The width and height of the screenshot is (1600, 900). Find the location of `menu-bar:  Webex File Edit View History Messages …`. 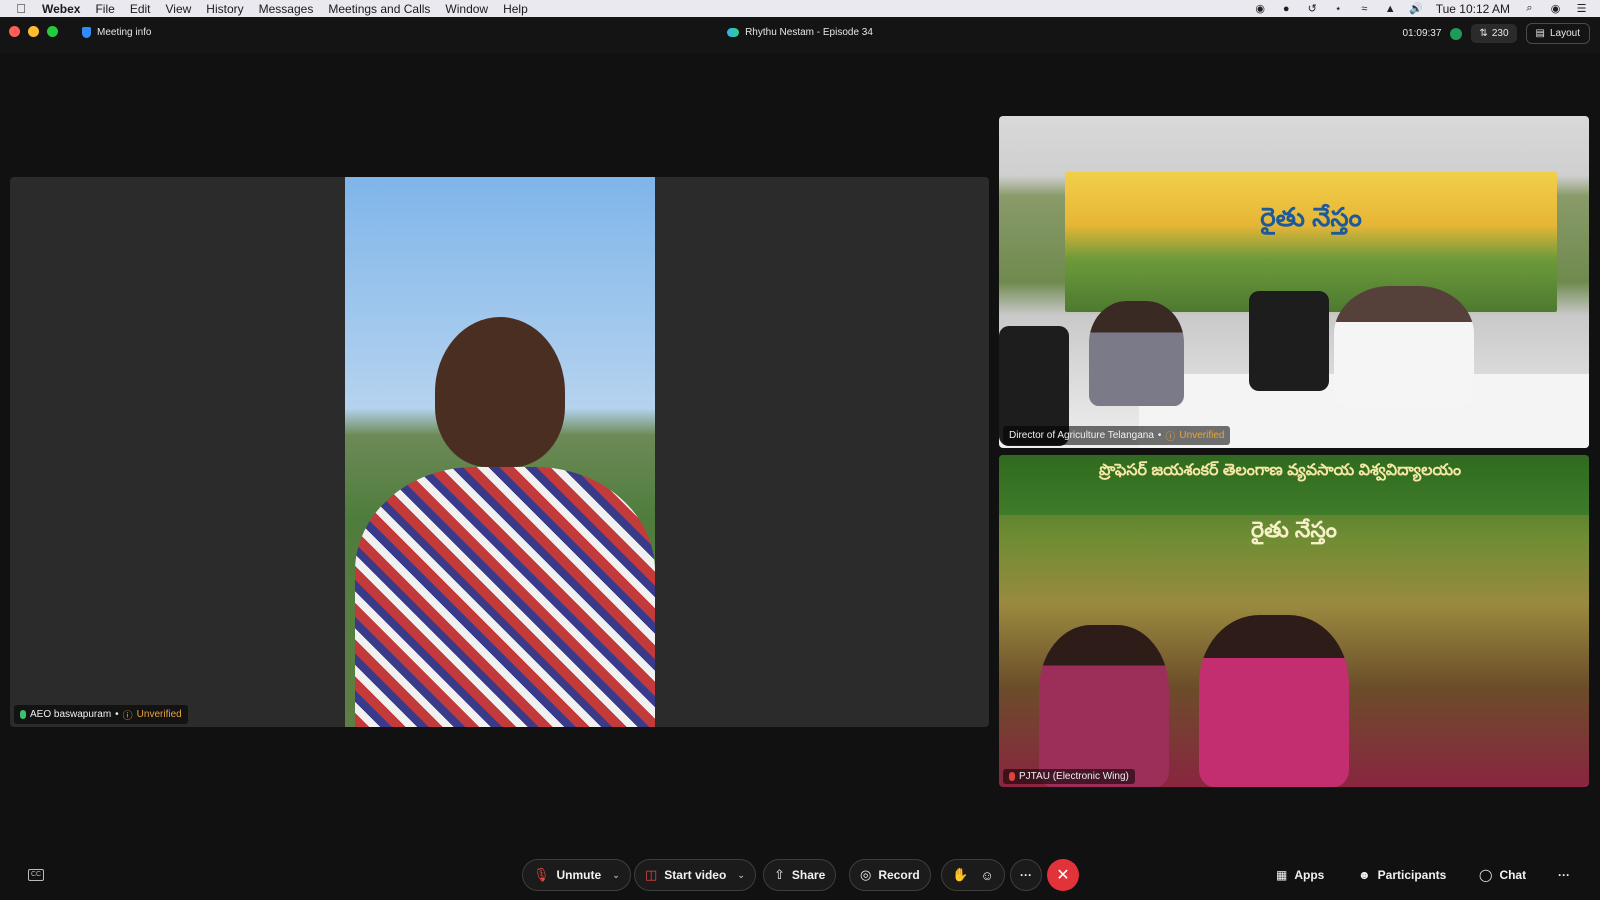

menu-bar:  Webex File Edit View History Messages … is located at coordinates (800, 8).